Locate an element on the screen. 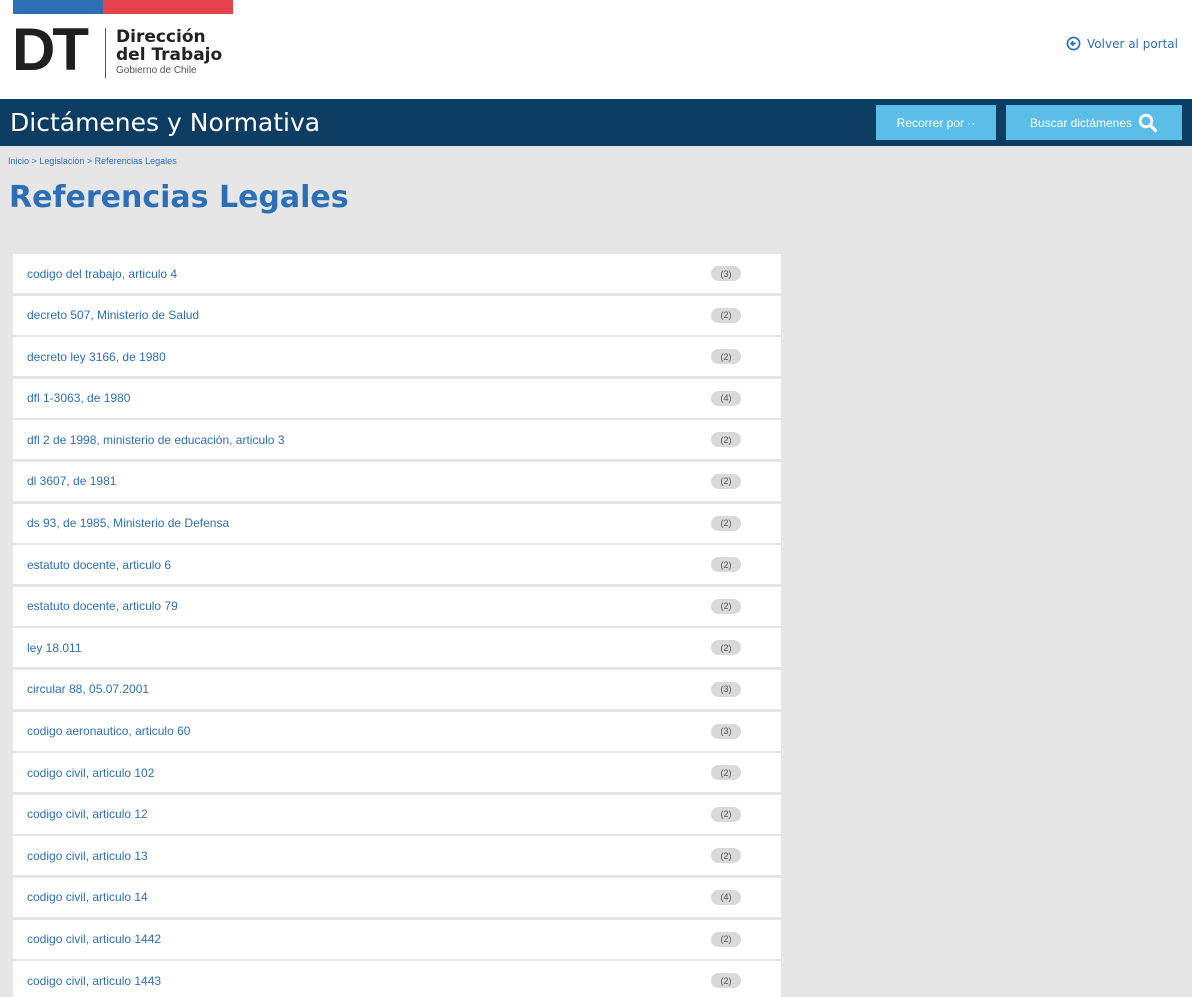 This screenshot has width=1192, height=997. logo-line-1: Dirección is located at coordinates (161, 37).